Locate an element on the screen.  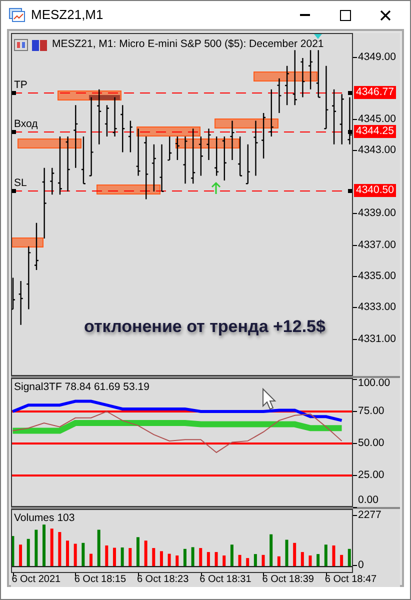
chart-title: MESZ21, M1: Micro E-mini S&P 500 ($5): December 2021 is located at coordinates (188, 44).